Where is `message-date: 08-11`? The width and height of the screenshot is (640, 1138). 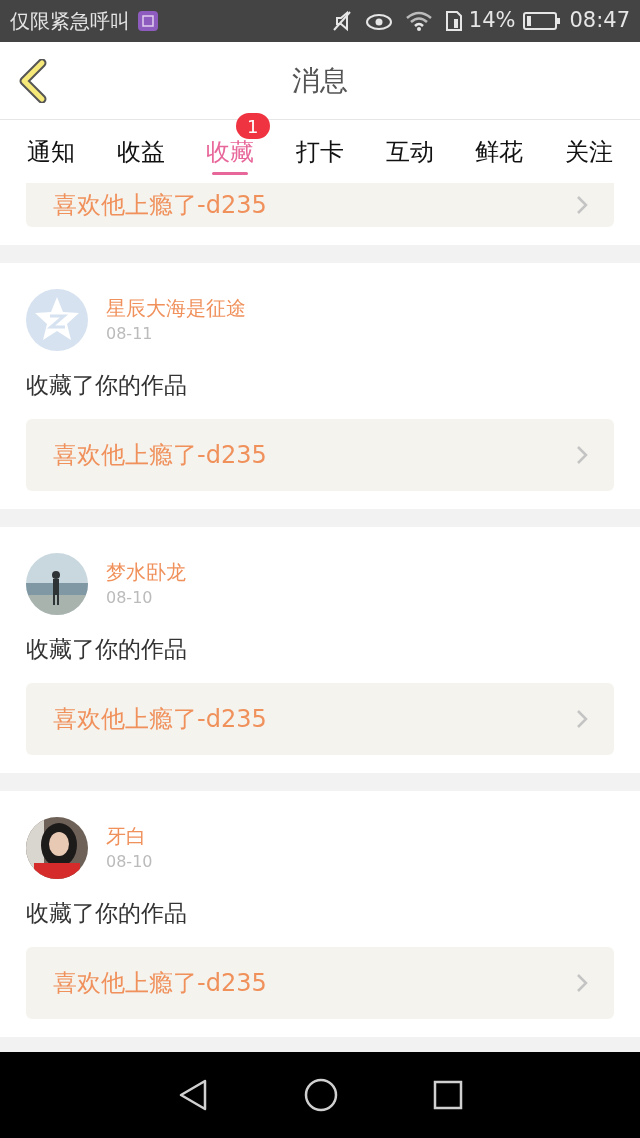
message-date: 08-11 is located at coordinates (130, 334).